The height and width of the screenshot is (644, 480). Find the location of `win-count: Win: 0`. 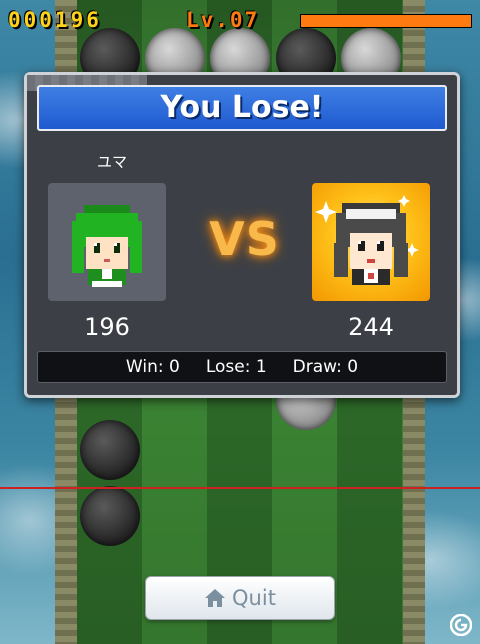

win-count: Win: 0 is located at coordinates (152, 367).